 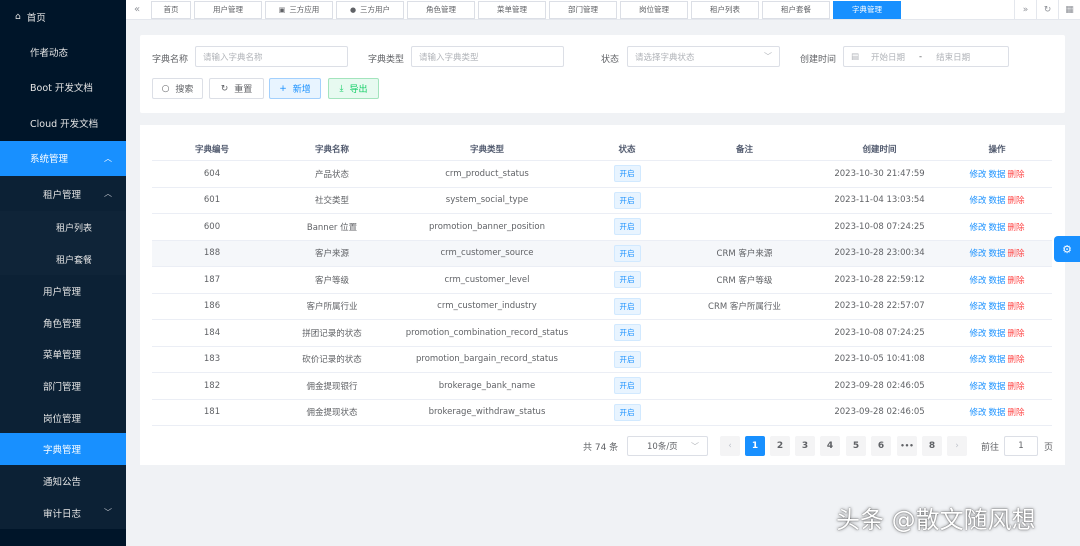 What do you see at coordinates (487, 386) in the screenshot?
I see `cell-type: brokerage_bank_name` at bounding box center [487, 386].